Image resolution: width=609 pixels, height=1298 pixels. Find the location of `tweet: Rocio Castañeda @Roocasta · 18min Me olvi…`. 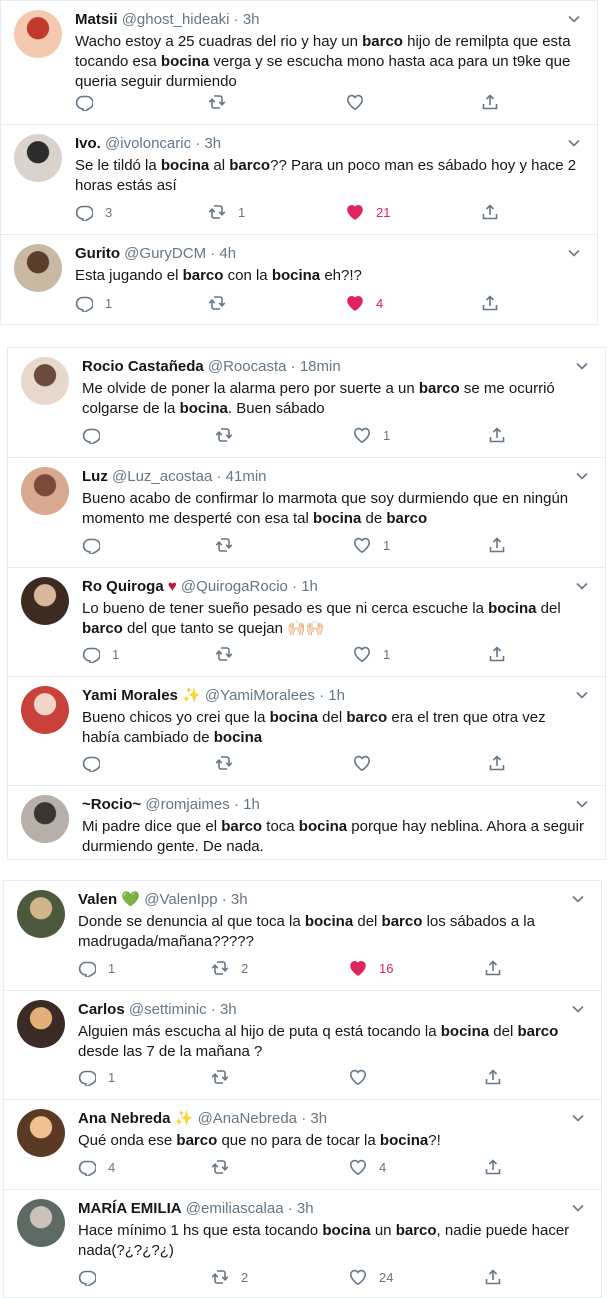

tweet: Rocio Castañeda @Roocasta · 18min Me olvi… is located at coordinates (306, 403).